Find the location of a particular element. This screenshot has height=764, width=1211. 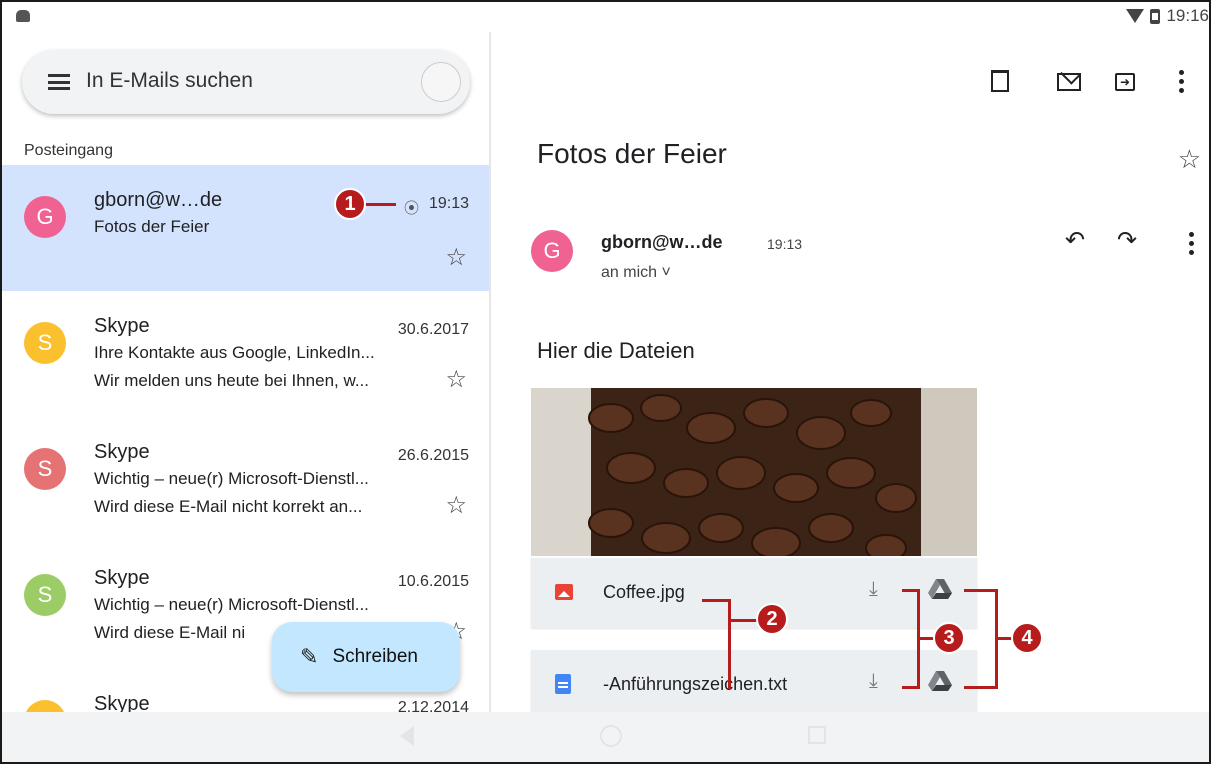

menu-icon is located at coordinates (59, 82).